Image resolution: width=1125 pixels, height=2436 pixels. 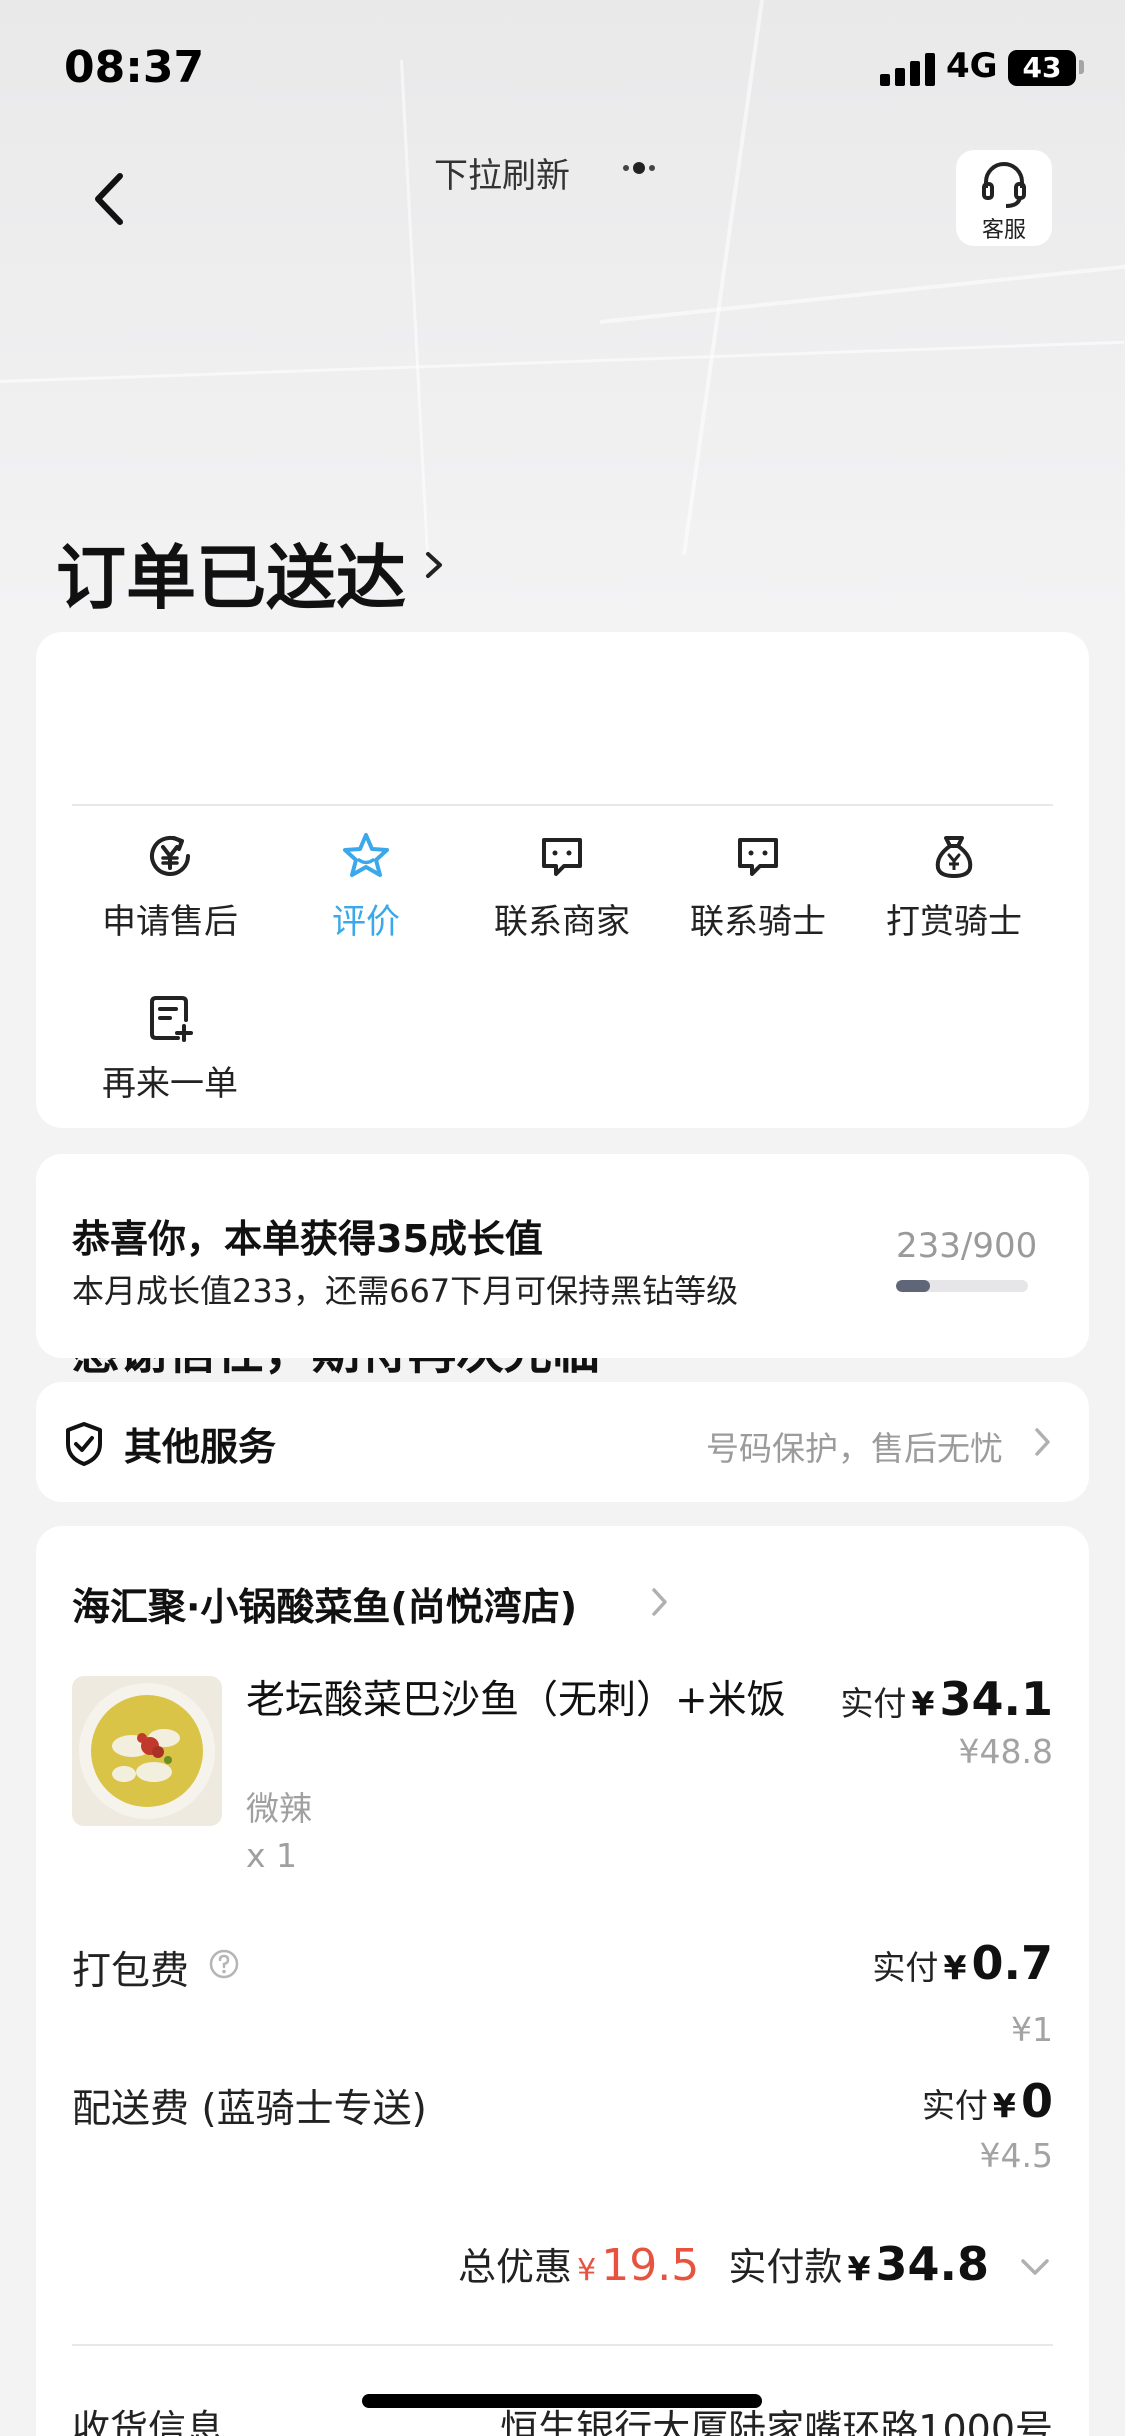 I want to click on shield-check-icon, so click(x=84, y=1444).